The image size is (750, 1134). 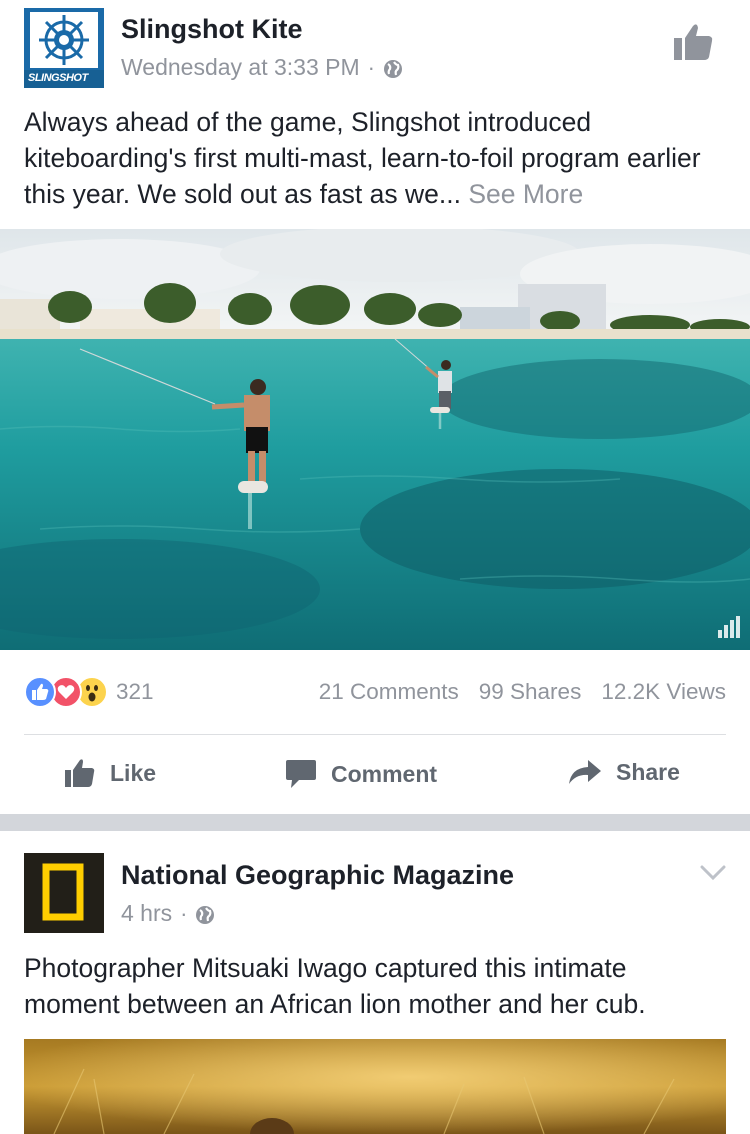 I want to click on feed-divider, so click(x=375, y=822).